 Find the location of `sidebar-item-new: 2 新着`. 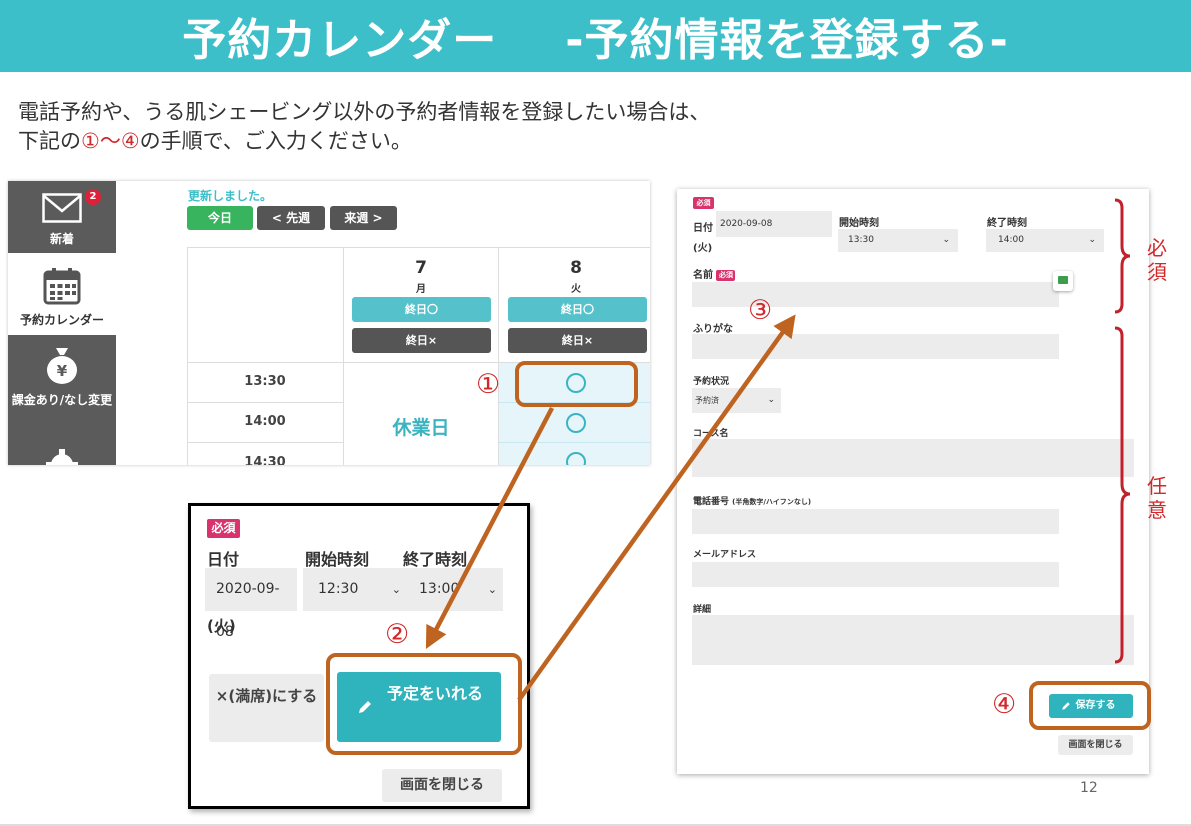

sidebar-item-new: 2 新着 is located at coordinates (62, 217).